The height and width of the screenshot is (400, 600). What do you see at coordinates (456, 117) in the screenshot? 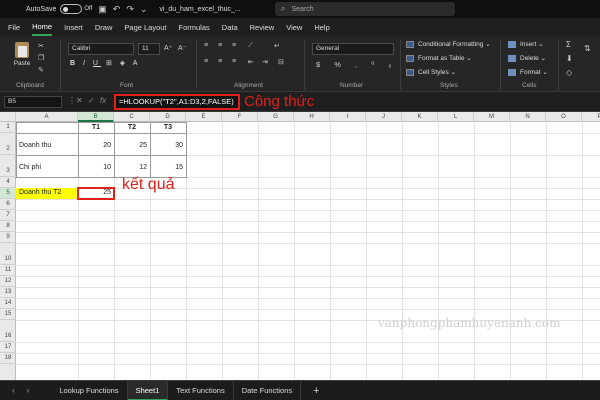
I see `column-header: L` at bounding box center [456, 117].